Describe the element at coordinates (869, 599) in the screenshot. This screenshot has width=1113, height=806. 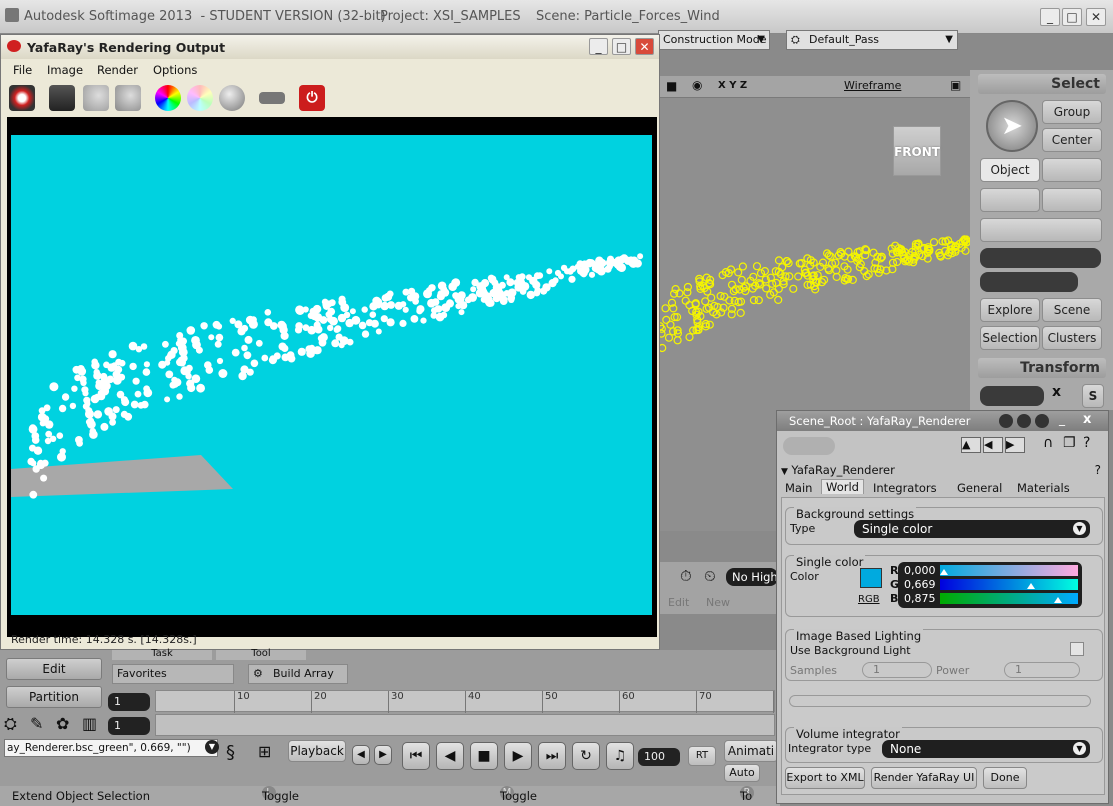
I see `rgb-mode-label: RGB` at that location.